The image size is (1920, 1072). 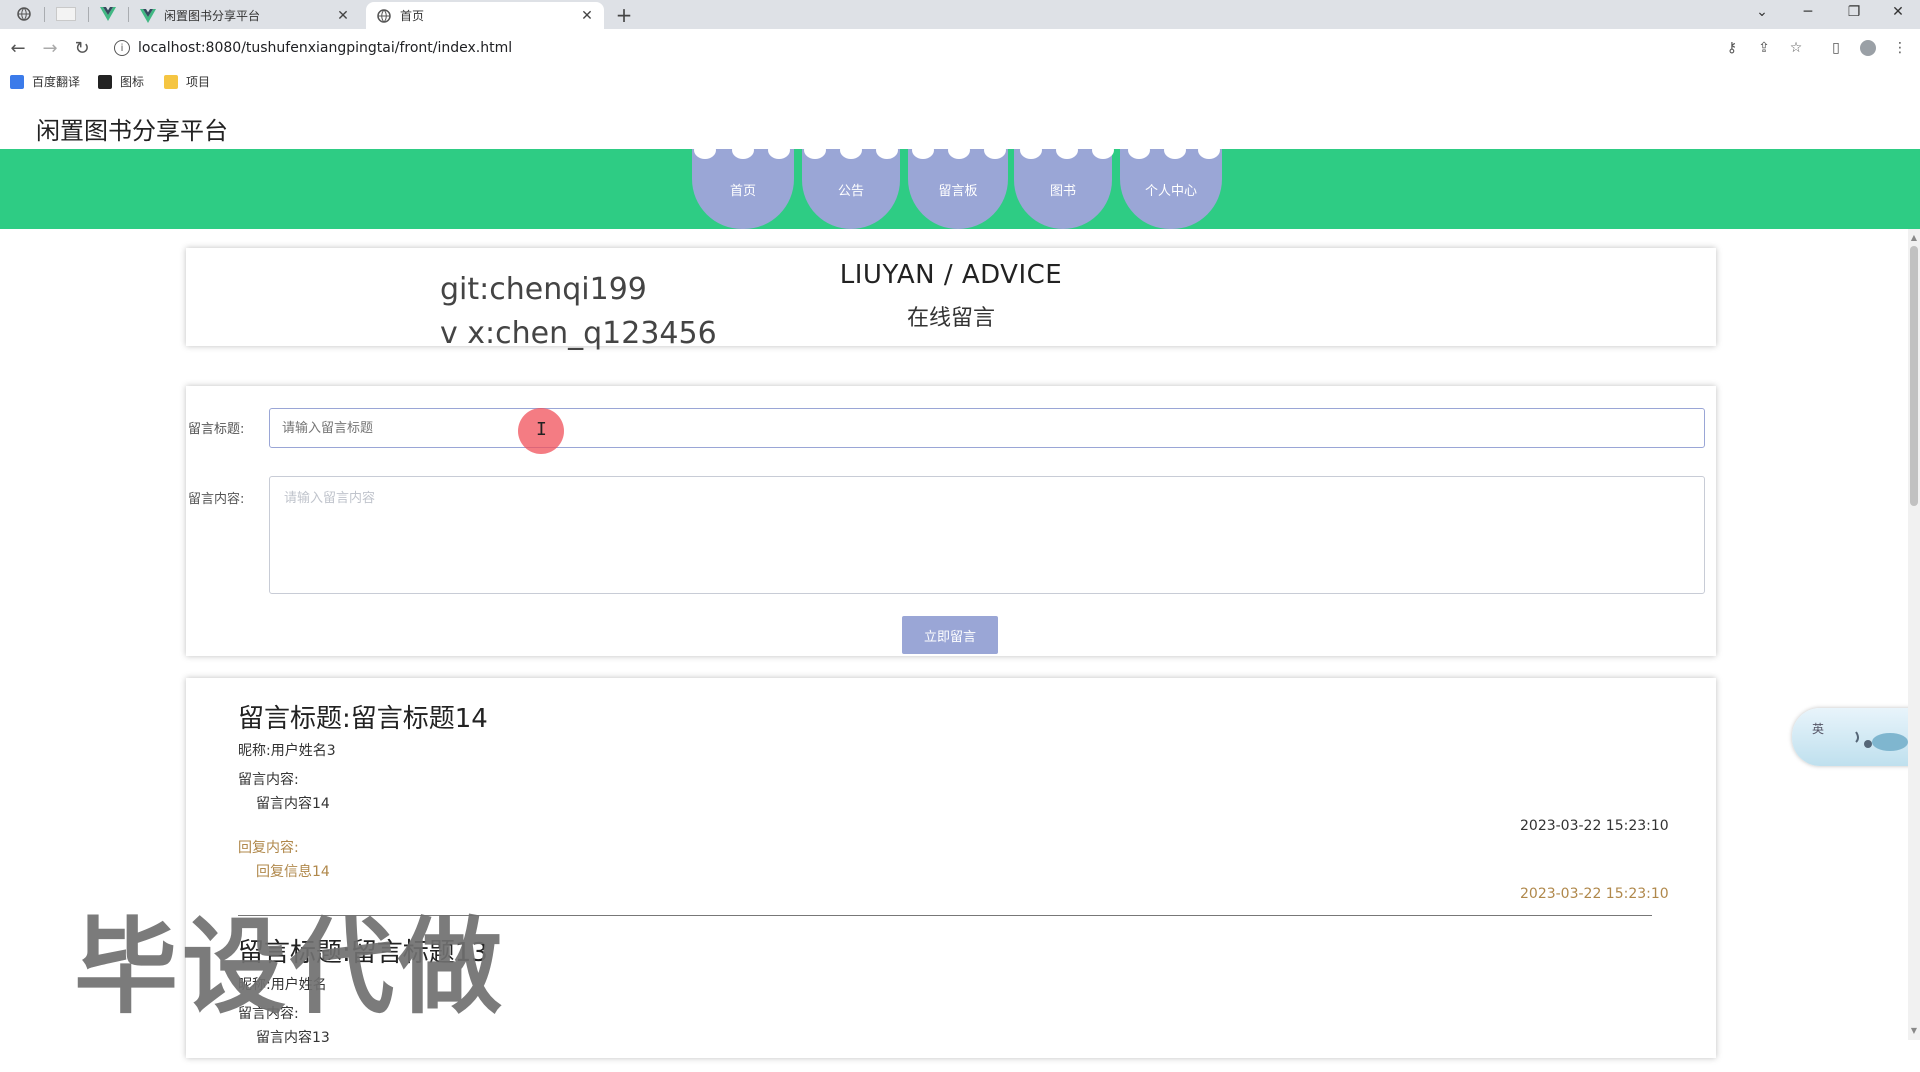 I want to click on profile-icon, so click(x=1868, y=48).